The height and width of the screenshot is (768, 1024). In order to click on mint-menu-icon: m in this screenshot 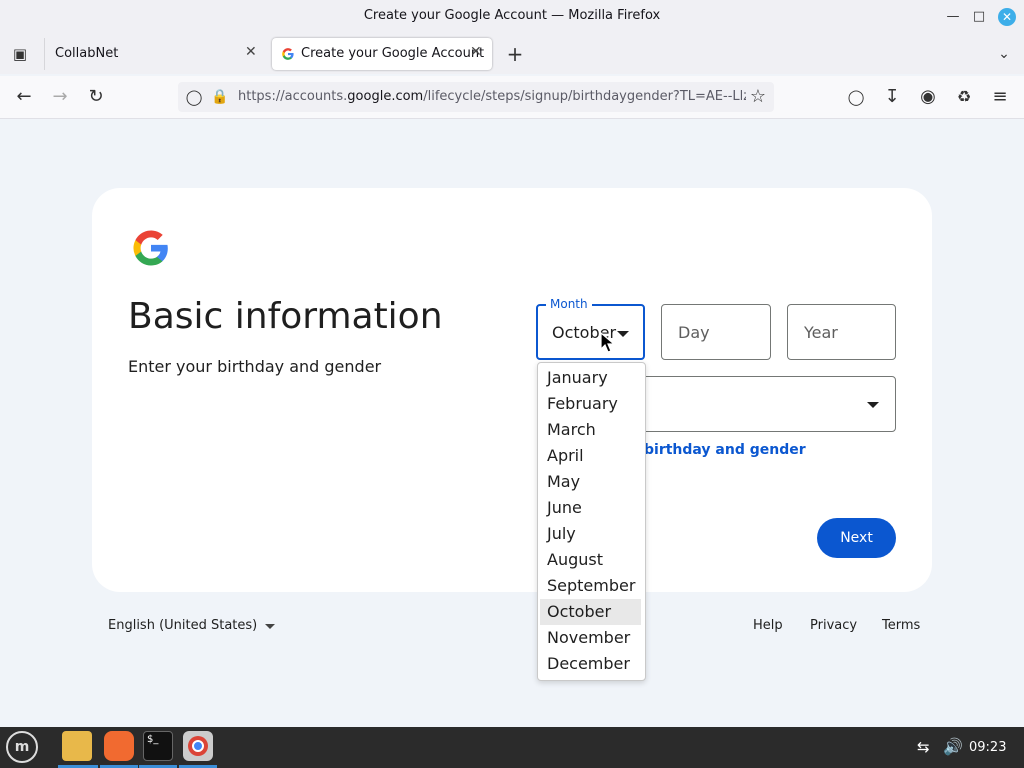, I will do `click(22, 747)`.